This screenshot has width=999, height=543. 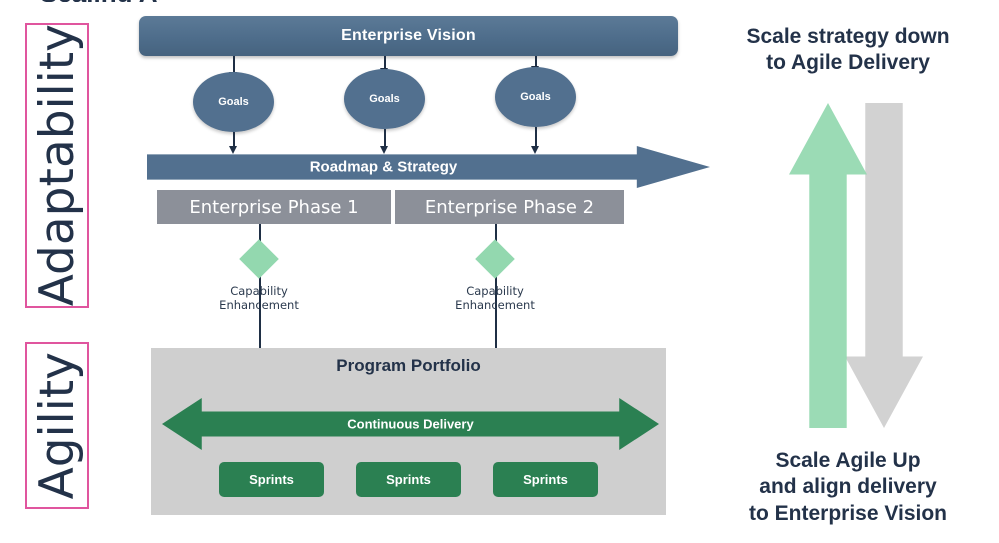 I want to click on sprint-pill-3: Sprints, so click(x=545, y=479).